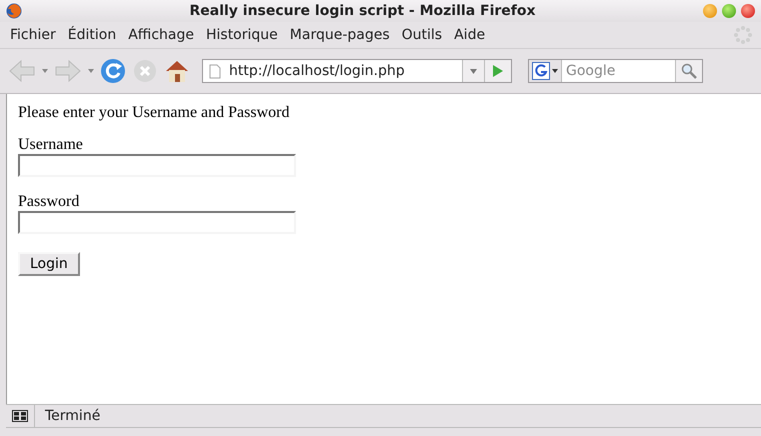 Image resolution: width=761 pixels, height=436 pixels. I want to click on window-title: Really insecure login script - Mozilla Firefox, so click(362, 11).